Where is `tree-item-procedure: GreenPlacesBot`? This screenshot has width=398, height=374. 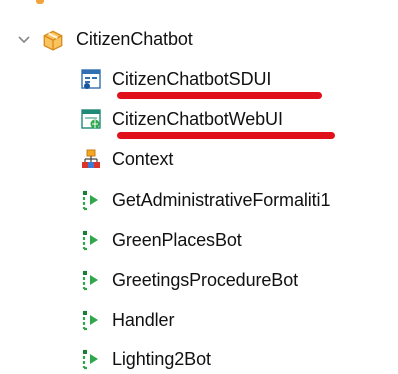 tree-item-procedure: GreenPlacesBot is located at coordinates (161, 240).